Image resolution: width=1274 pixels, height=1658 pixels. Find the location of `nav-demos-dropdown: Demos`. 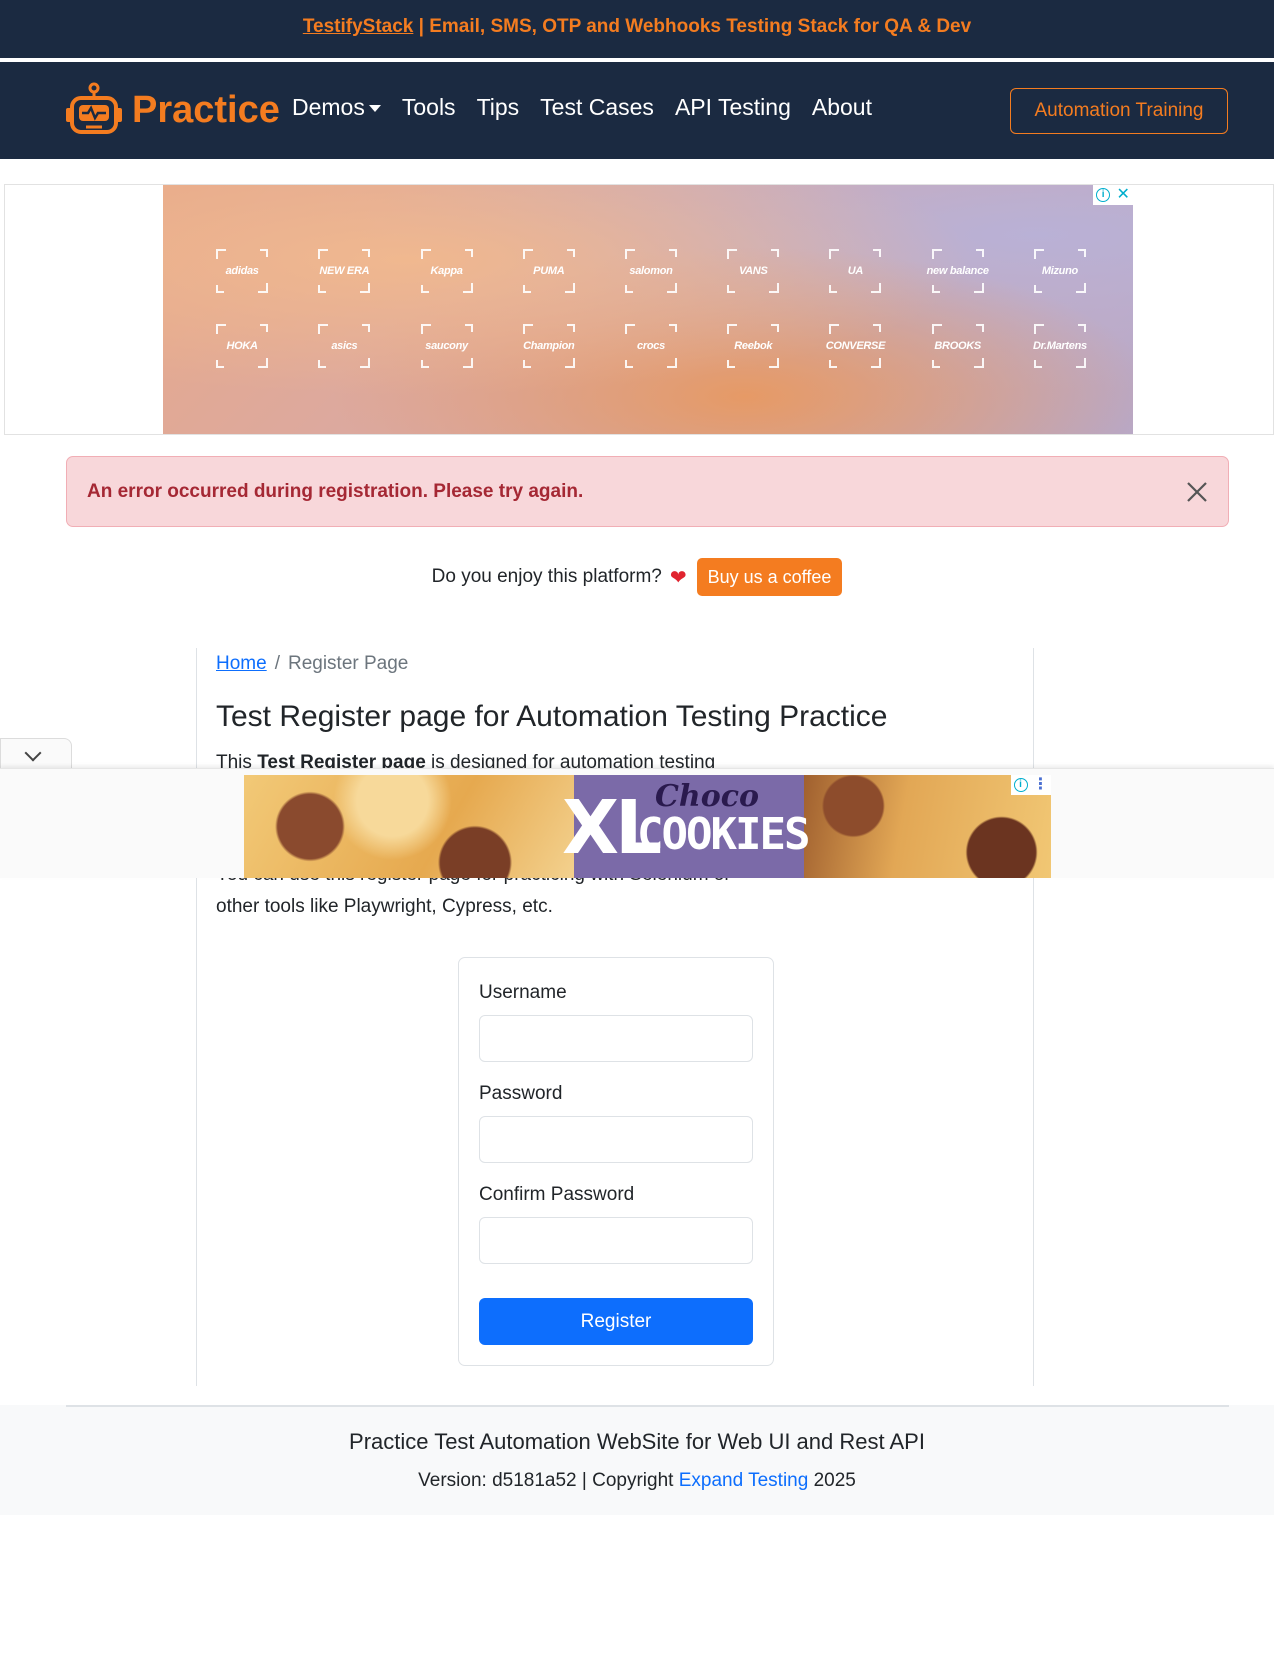

nav-demos-dropdown: Demos is located at coordinates (336, 107).